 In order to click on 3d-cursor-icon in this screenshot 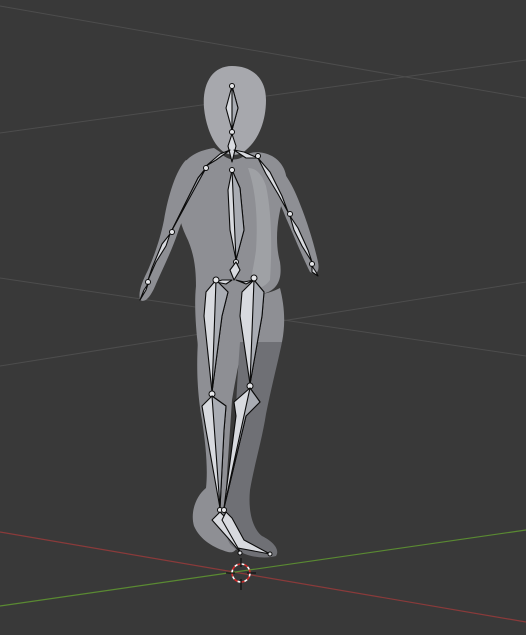, I will do `click(241, 574)`.